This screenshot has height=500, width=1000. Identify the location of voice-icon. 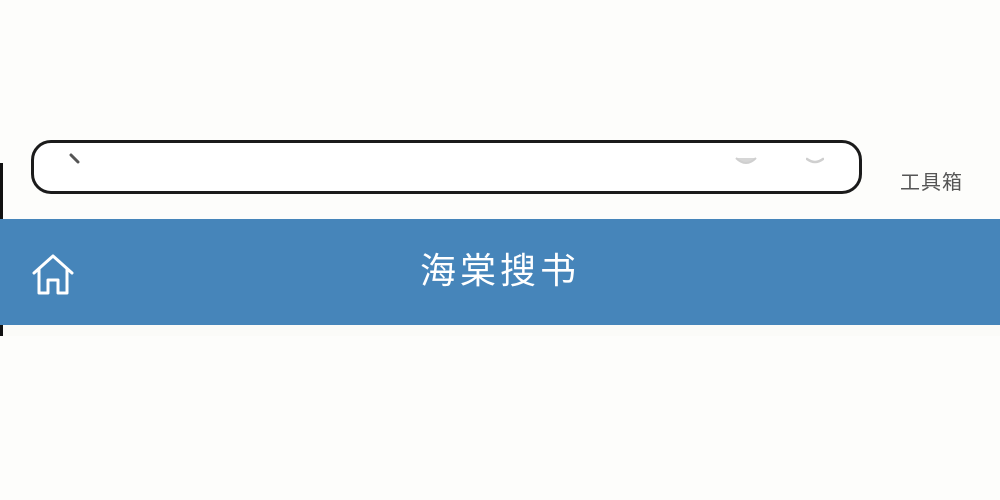
(815, 161).